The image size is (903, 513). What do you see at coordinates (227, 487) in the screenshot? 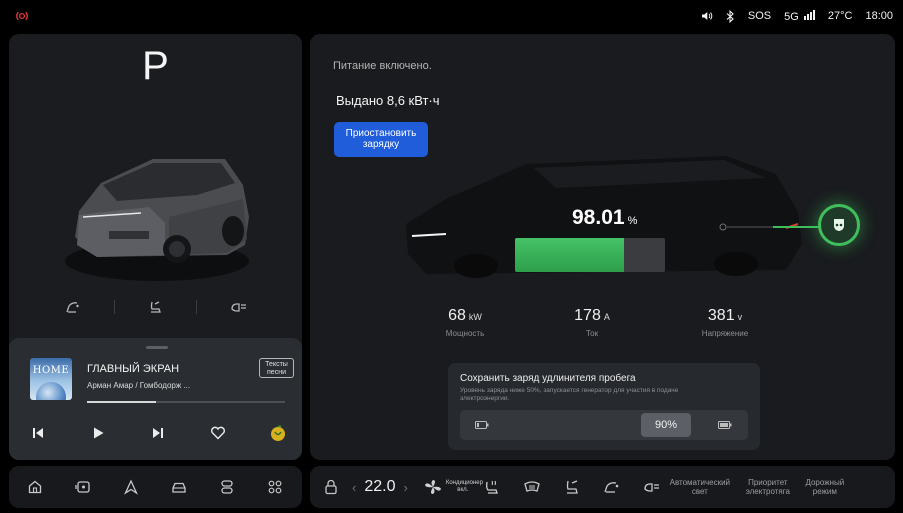
I see `seat-settings-icon` at bounding box center [227, 487].